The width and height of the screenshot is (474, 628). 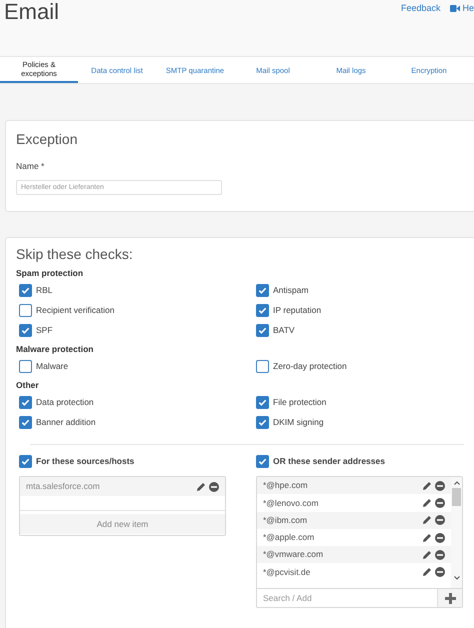 I want to click on checkbox-label: OR these sender addresses, so click(x=329, y=461).